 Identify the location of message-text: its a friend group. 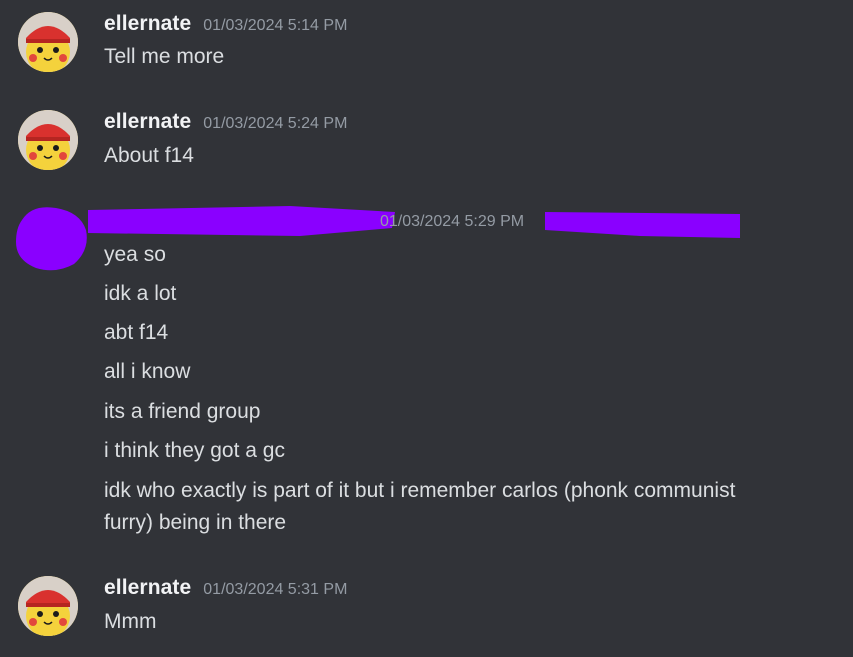
(182, 411).